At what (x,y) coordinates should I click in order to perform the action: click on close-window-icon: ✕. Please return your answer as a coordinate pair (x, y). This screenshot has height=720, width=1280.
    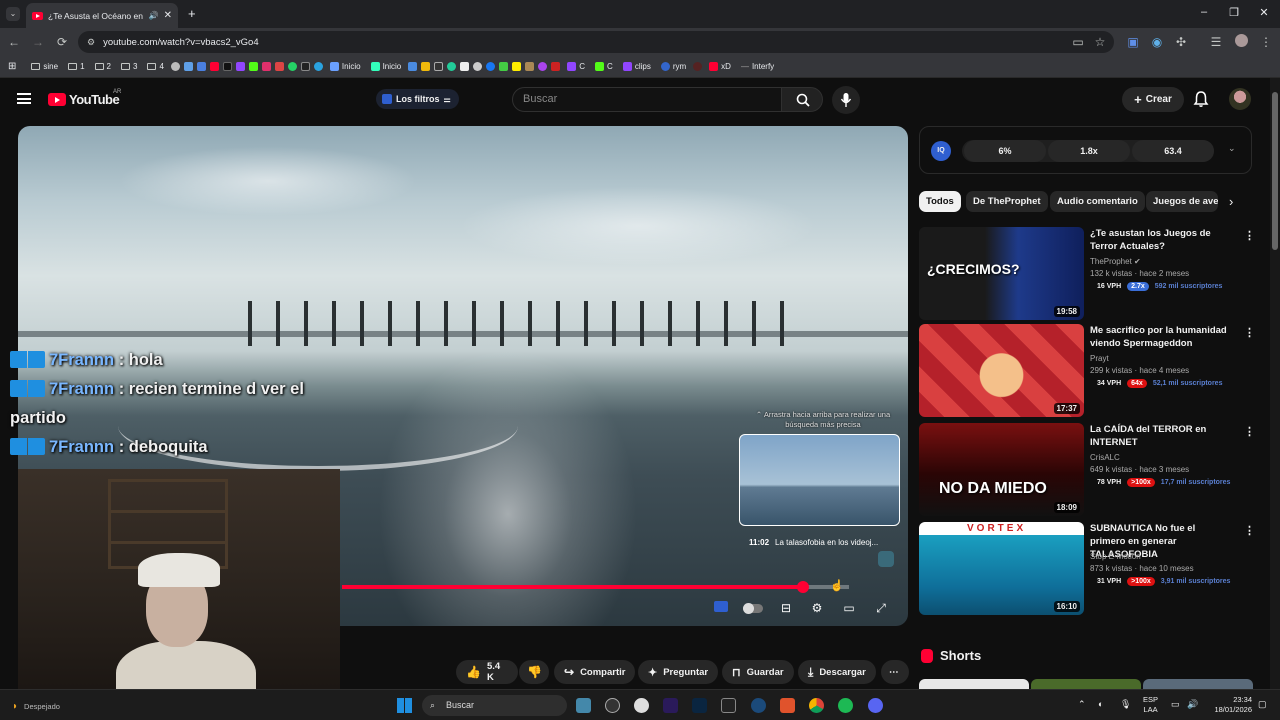
    Looking at the image, I should click on (1264, 12).